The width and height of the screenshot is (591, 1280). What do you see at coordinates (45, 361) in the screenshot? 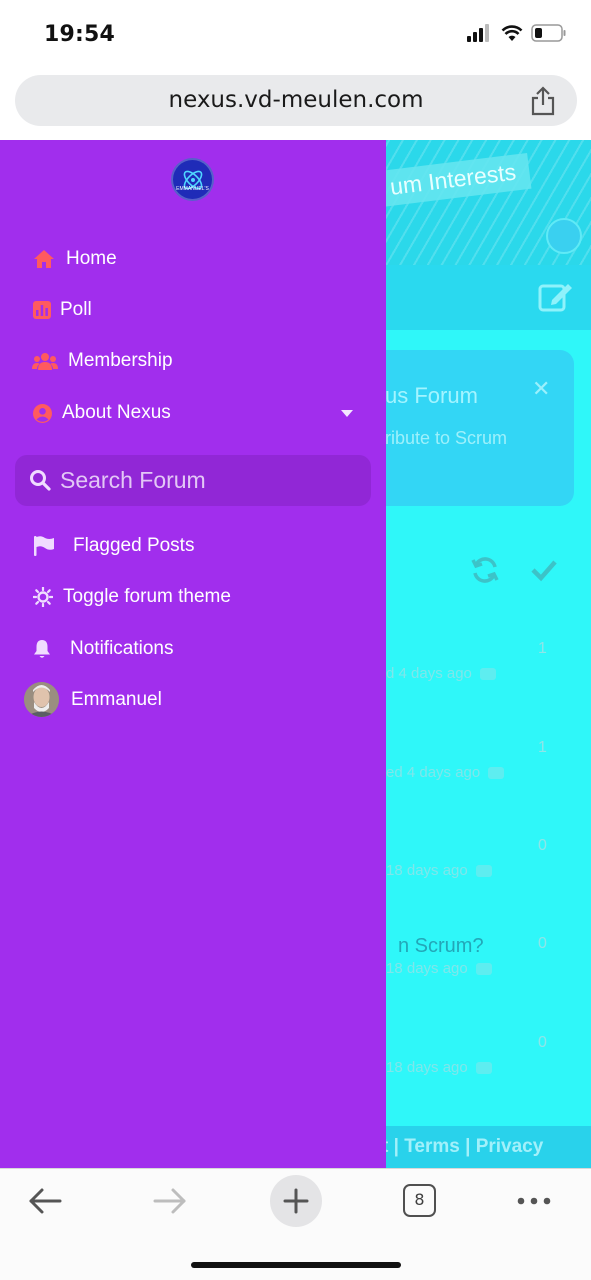
I see `users-icon` at bounding box center [45, 361].